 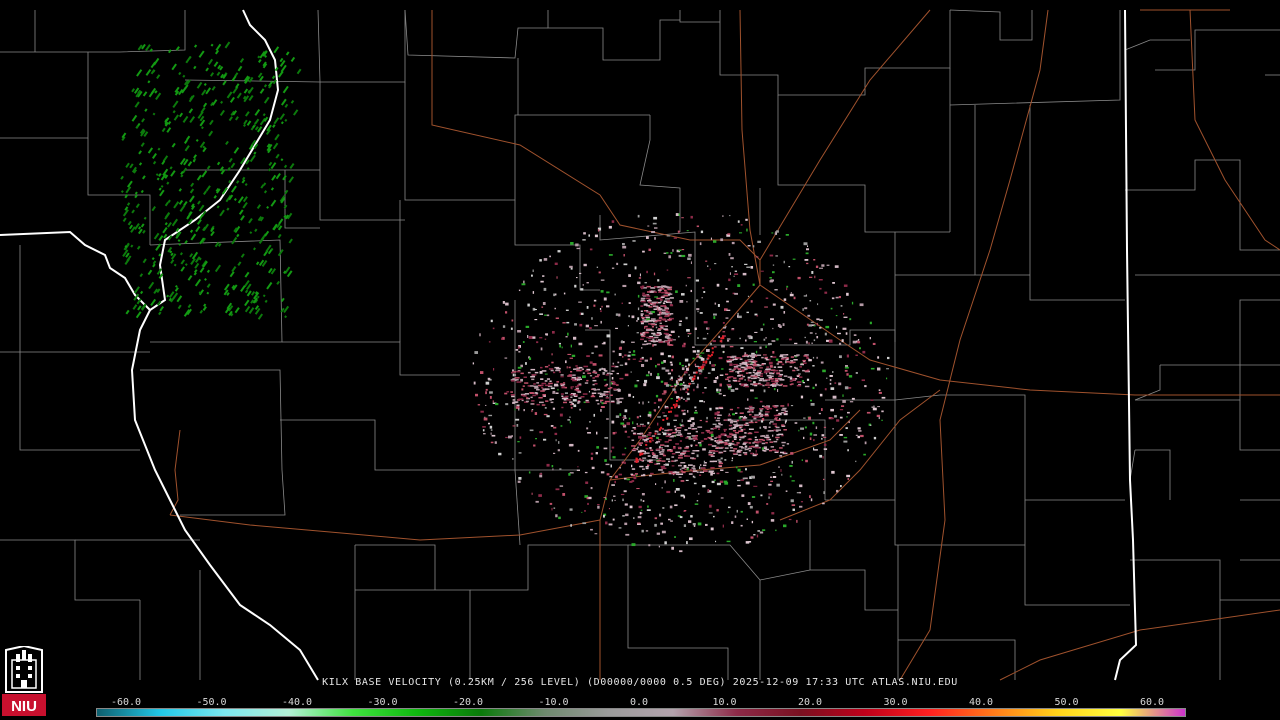 I want to click on colorbar-label: 0.0, so click(x=639, y=702).